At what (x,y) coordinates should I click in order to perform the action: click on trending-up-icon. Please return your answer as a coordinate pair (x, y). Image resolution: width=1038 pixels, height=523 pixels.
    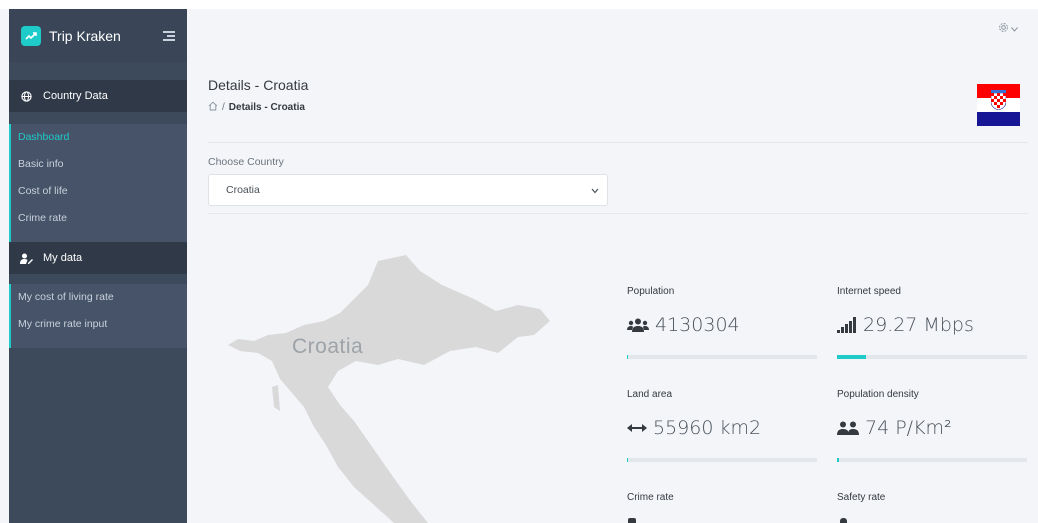
    Looking at the image, I should click on (31, 35).